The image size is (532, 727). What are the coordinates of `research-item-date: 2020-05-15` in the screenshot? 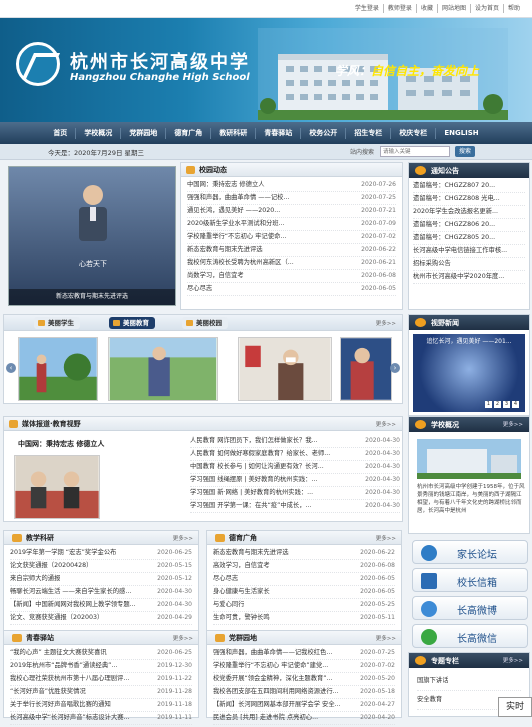 It's located at (174, 565).